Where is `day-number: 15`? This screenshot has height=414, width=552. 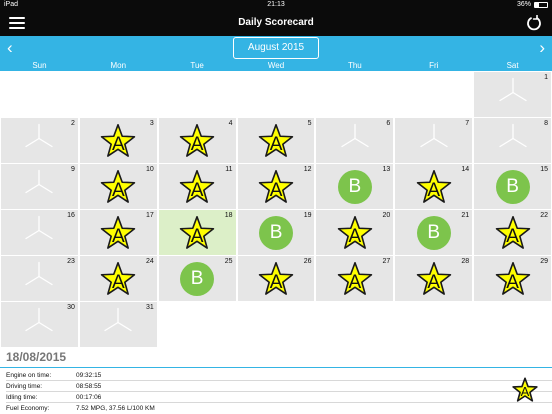 day-number: 15 is located at coordinates (544, 169).